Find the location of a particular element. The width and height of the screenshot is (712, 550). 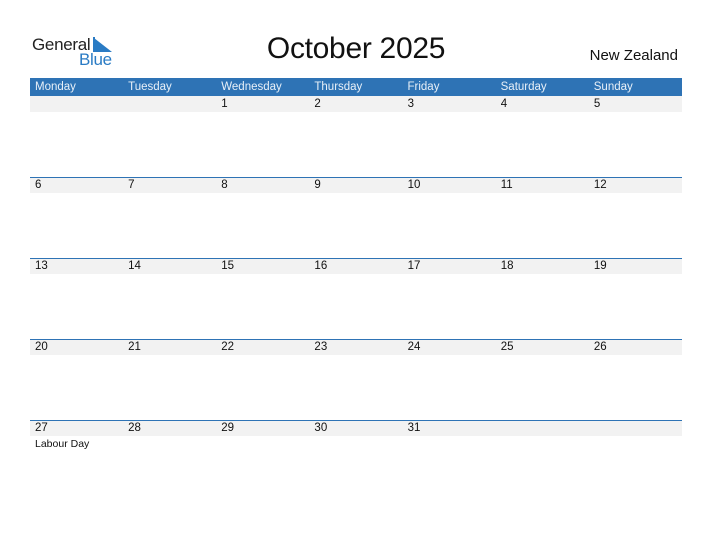

day-number: 25 is located at coordinates (507, 347).